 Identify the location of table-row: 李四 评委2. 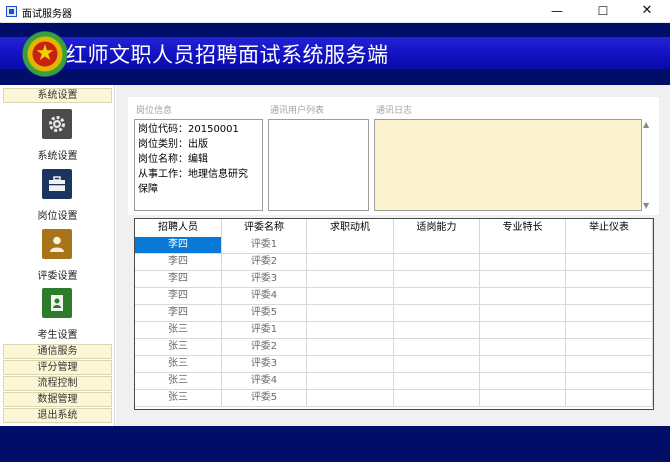
(394, 262).